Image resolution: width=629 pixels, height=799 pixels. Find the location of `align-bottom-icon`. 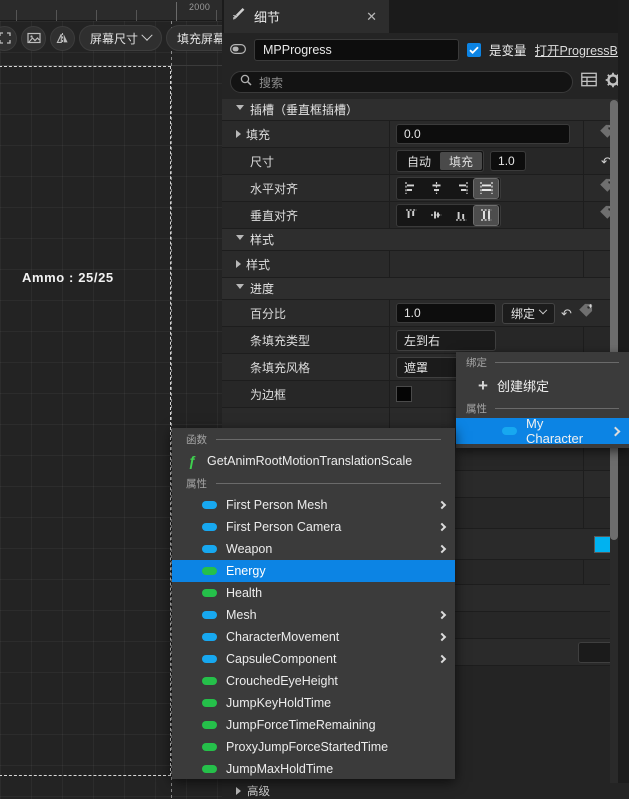

align-bottom-icon is located at coordinates (461, 215).